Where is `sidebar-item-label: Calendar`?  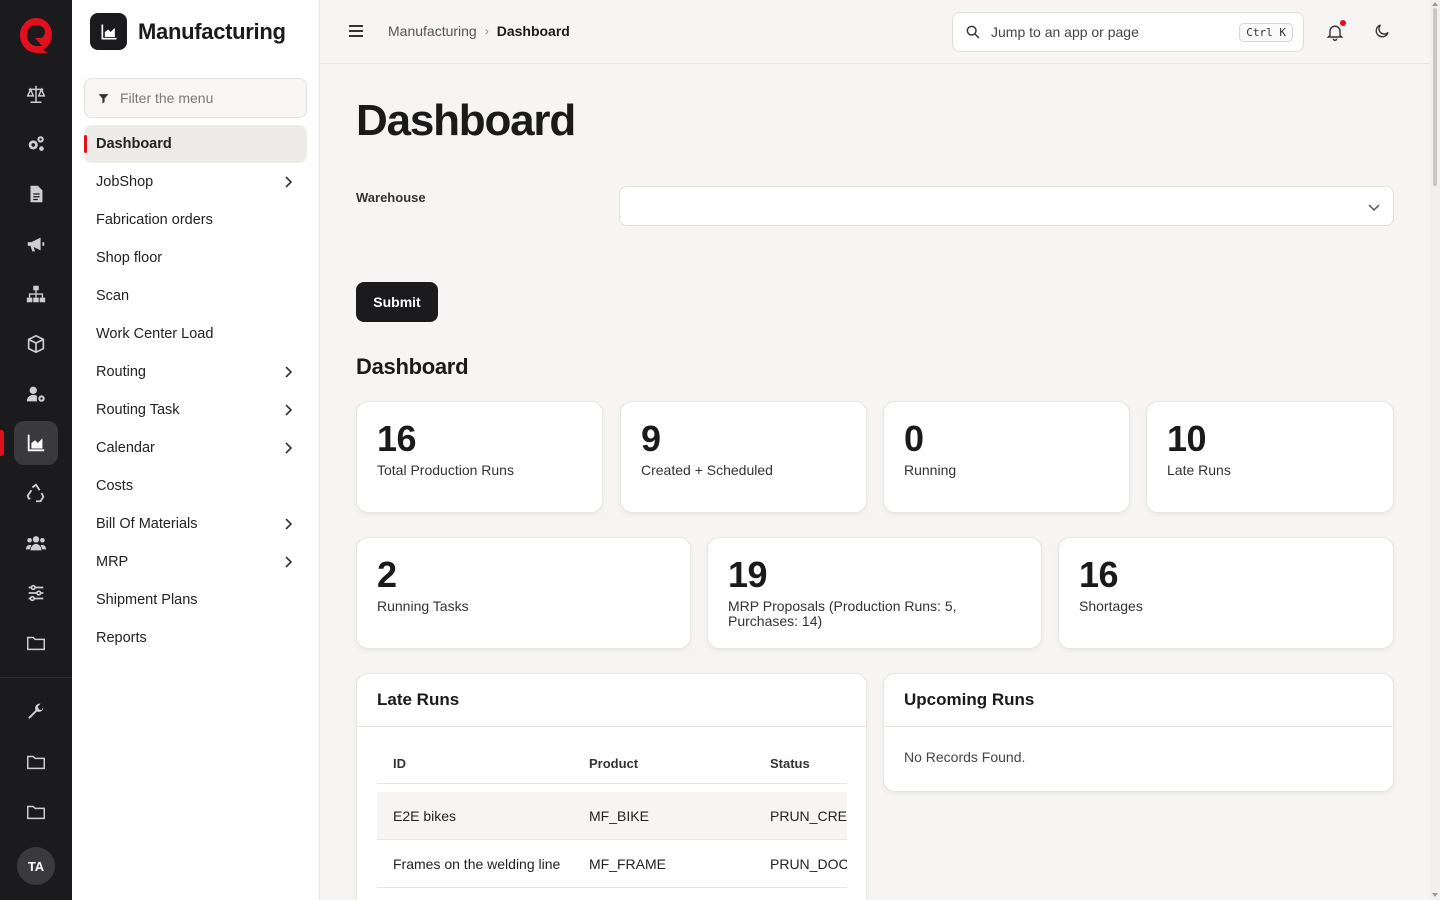
sidebar-item-label: Calendar is located at coordinates (125, 448).